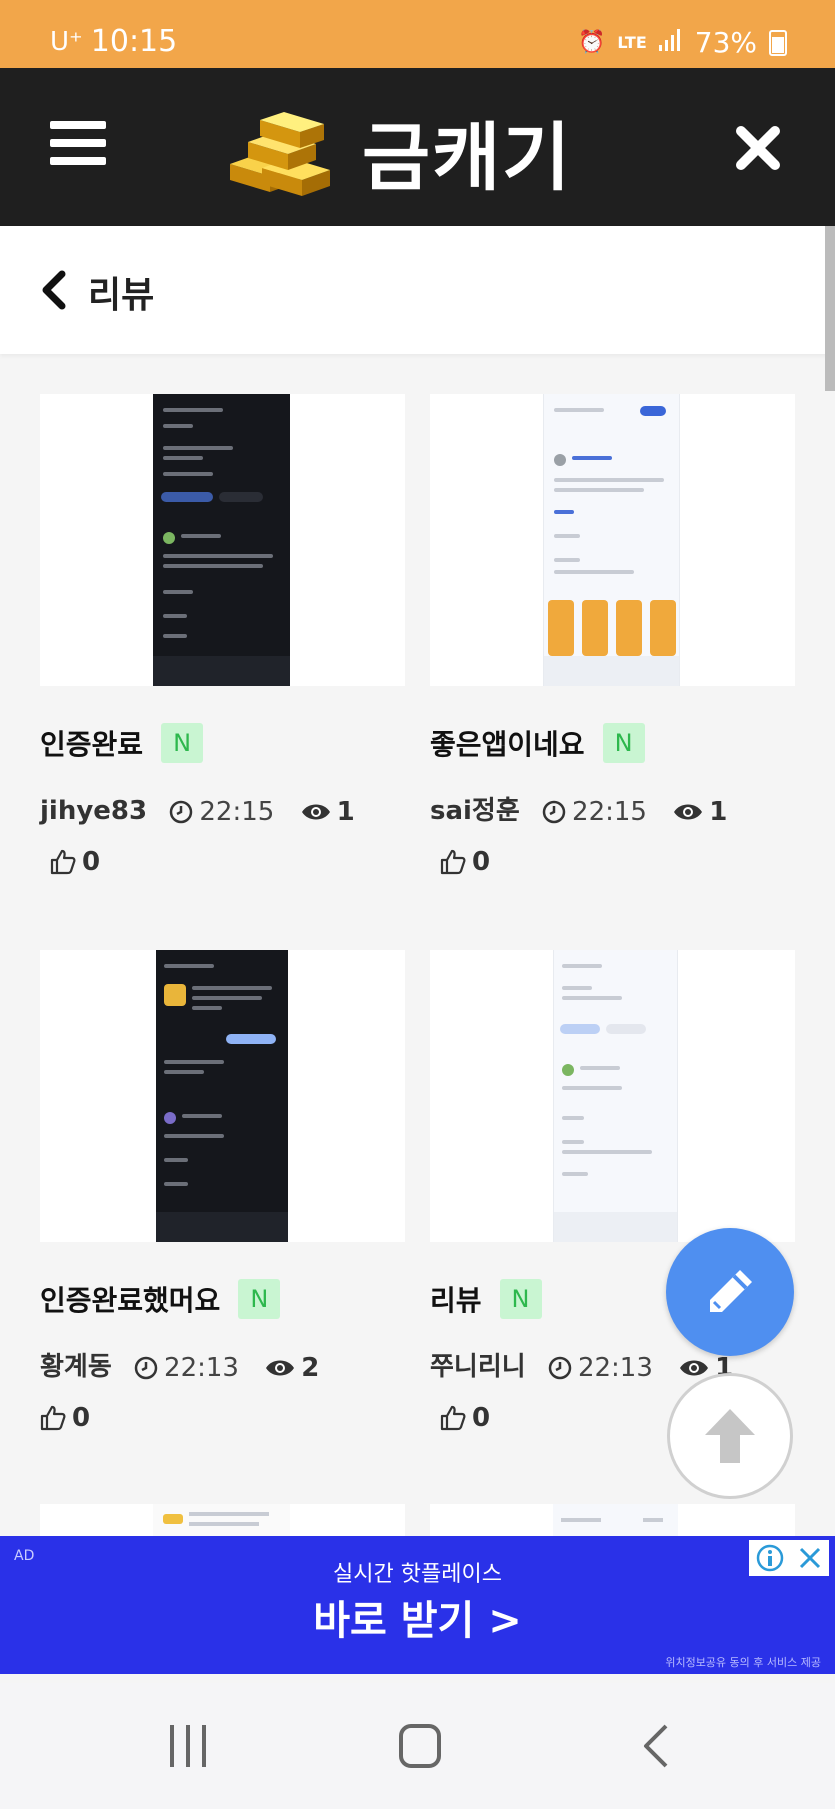  Describe the element at coordinates (310, 1367) in the screenshot. I see `view-count: 2` at that location.